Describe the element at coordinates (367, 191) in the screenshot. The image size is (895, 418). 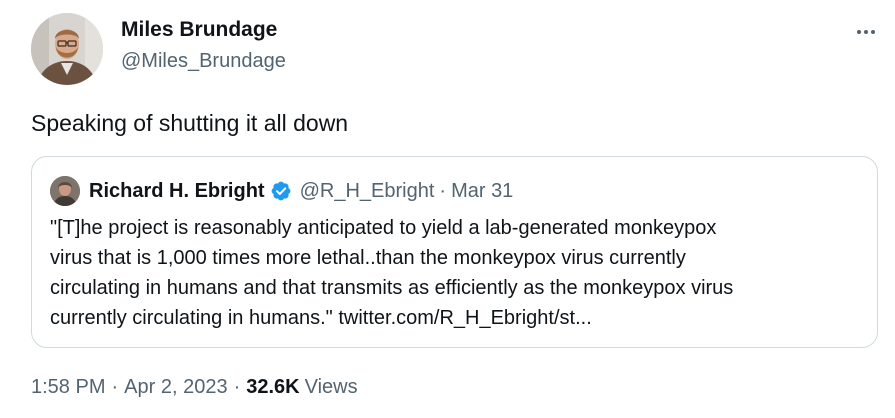
I see `quoted-author-handle: @R_H_Ebright` at that location.